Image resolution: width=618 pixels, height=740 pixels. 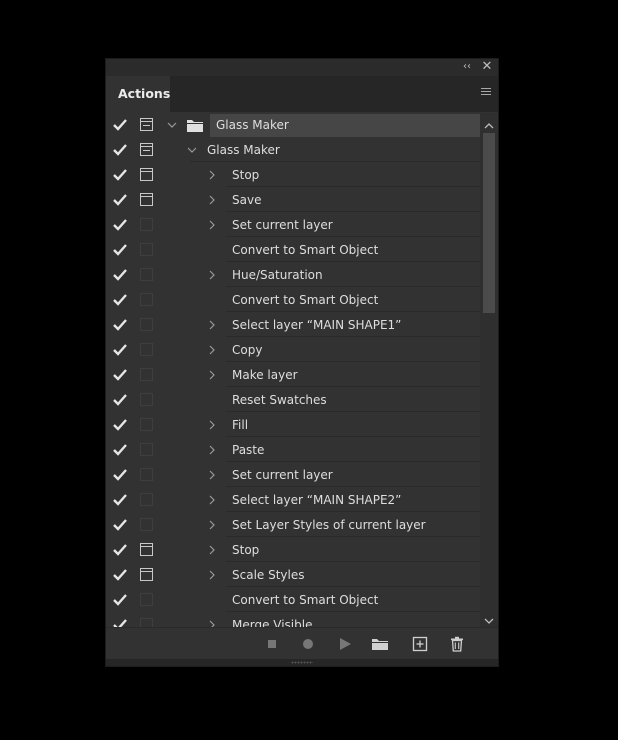 What do you see at coordinates (420, 644) in the screenshot?
I see `create-new-action-button` at bounding box center [420, 644].